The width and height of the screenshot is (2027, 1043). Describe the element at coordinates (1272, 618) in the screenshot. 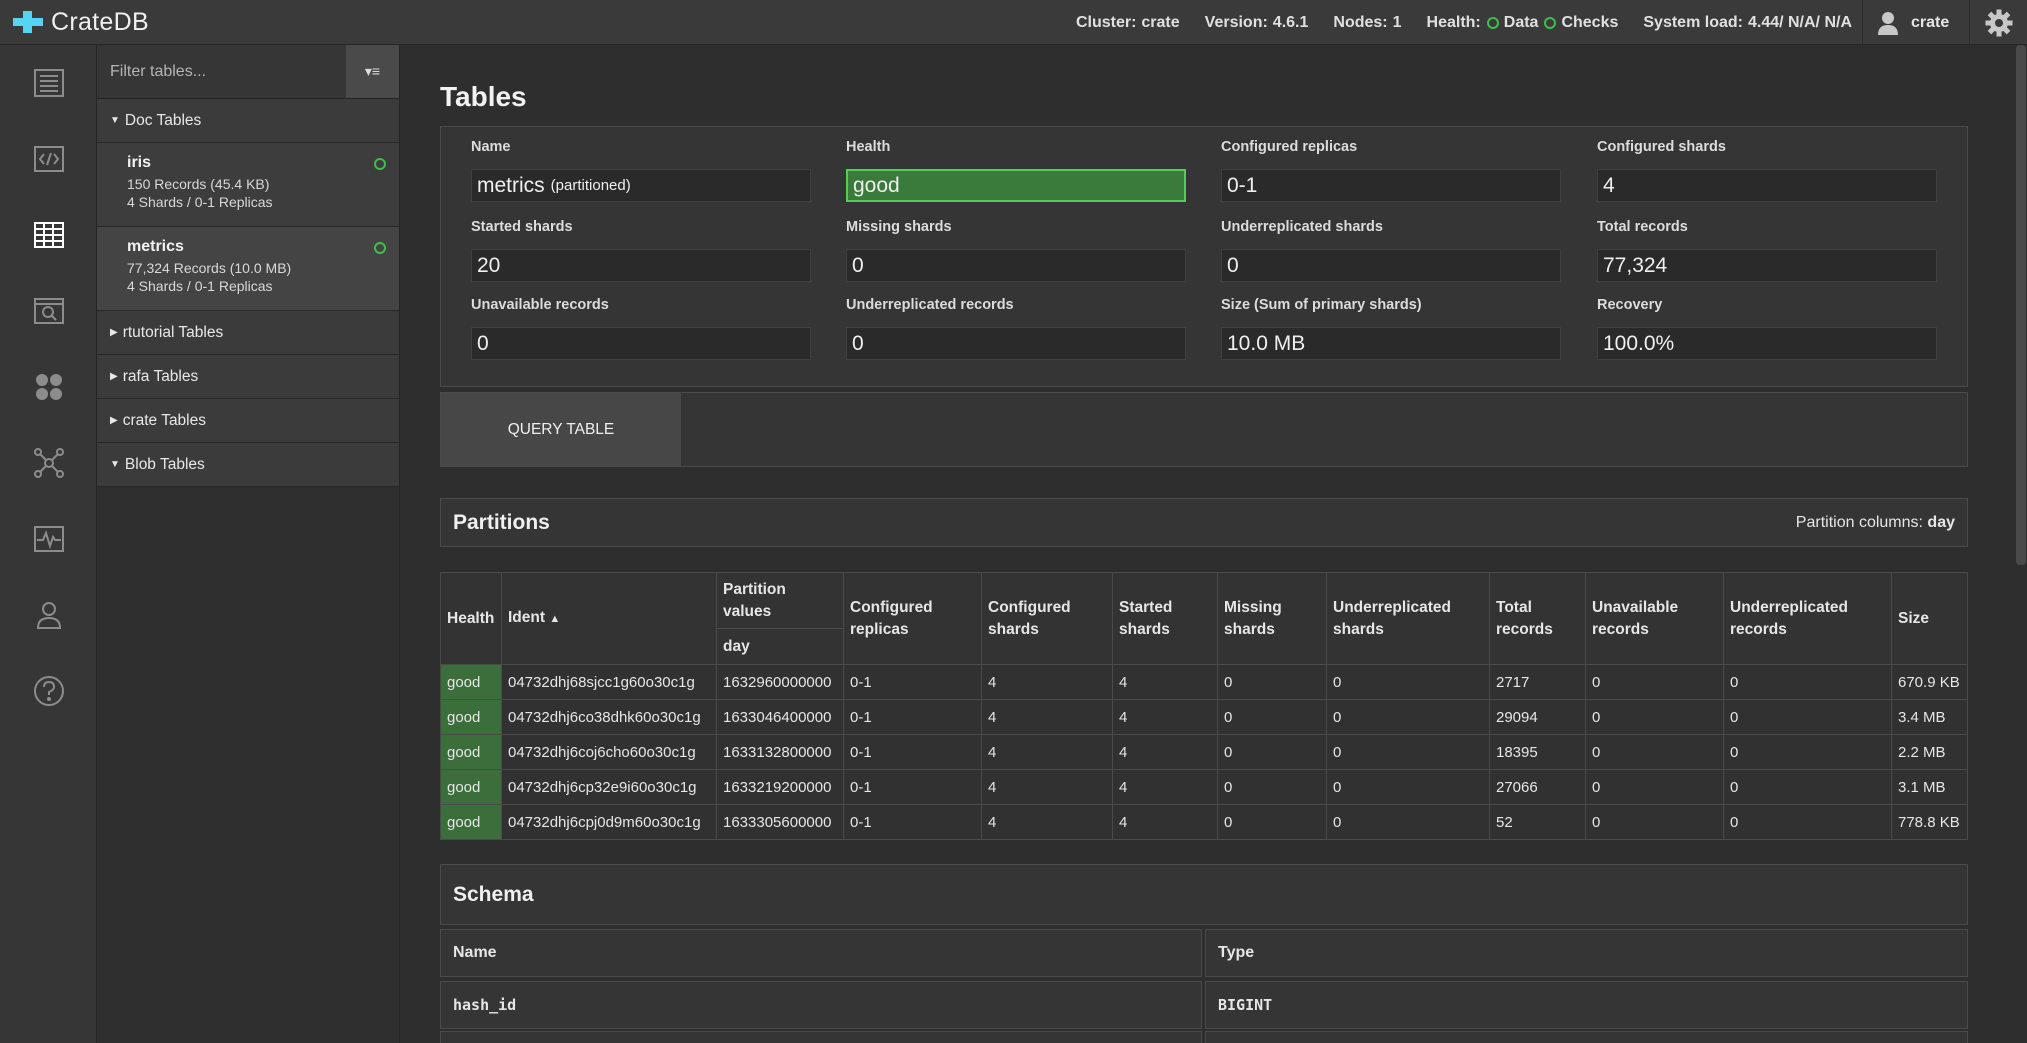

I see `col-missing-shards: Missing shards` at that location.